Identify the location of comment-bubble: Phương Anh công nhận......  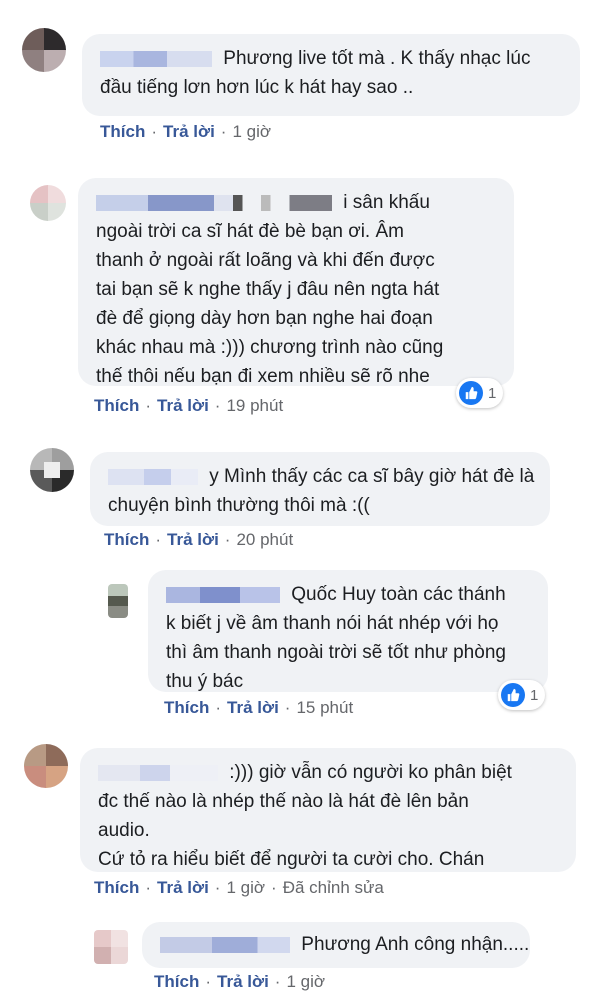
(336, 945).